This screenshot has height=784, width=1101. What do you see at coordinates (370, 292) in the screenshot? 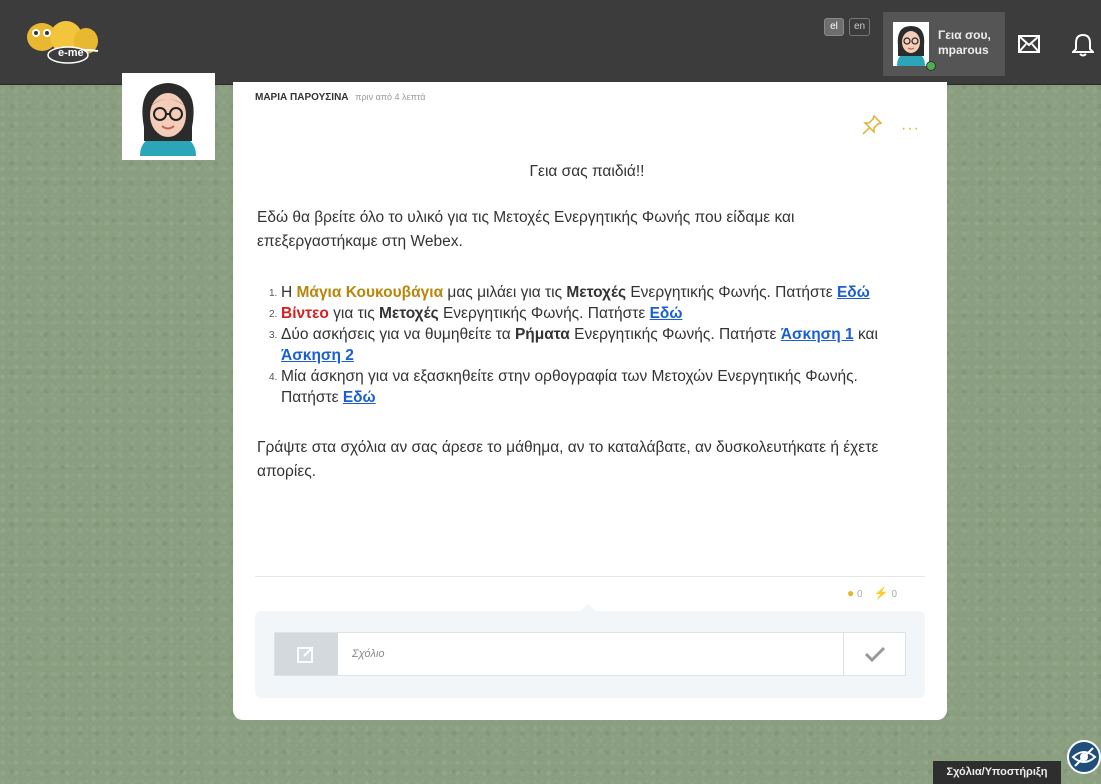
I see `item-highlight: Μάγια Κουκουβάγια` at bounding box center [370, 292].